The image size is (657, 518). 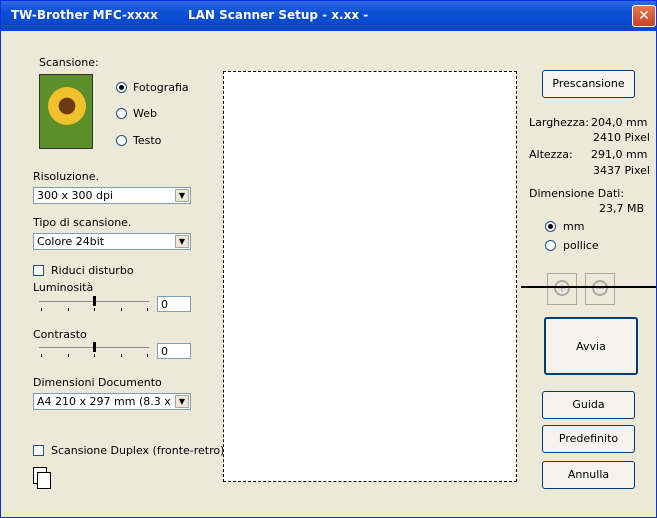 I want to click on sunflower-photo-icon, so click(x=66, y=111).